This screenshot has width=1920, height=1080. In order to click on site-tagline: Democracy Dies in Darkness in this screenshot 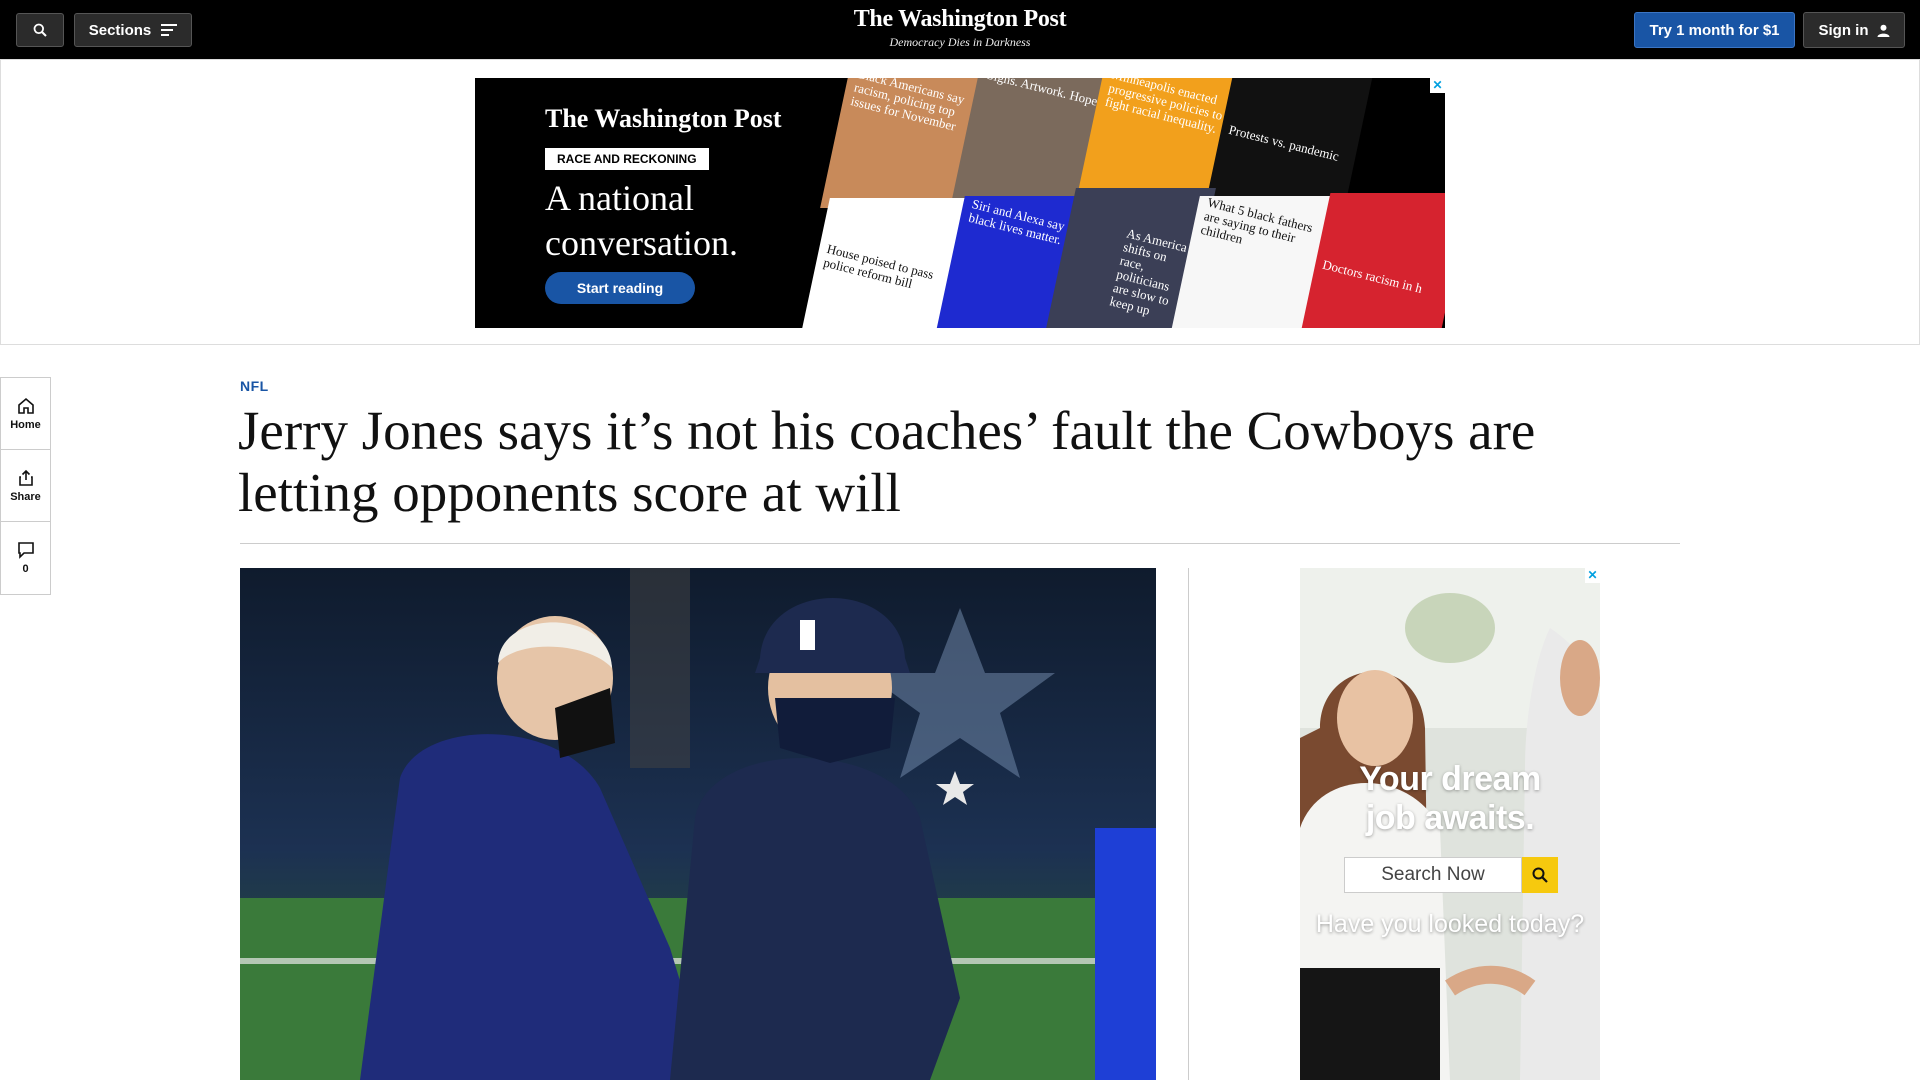, I will do `click(960, 42)`.